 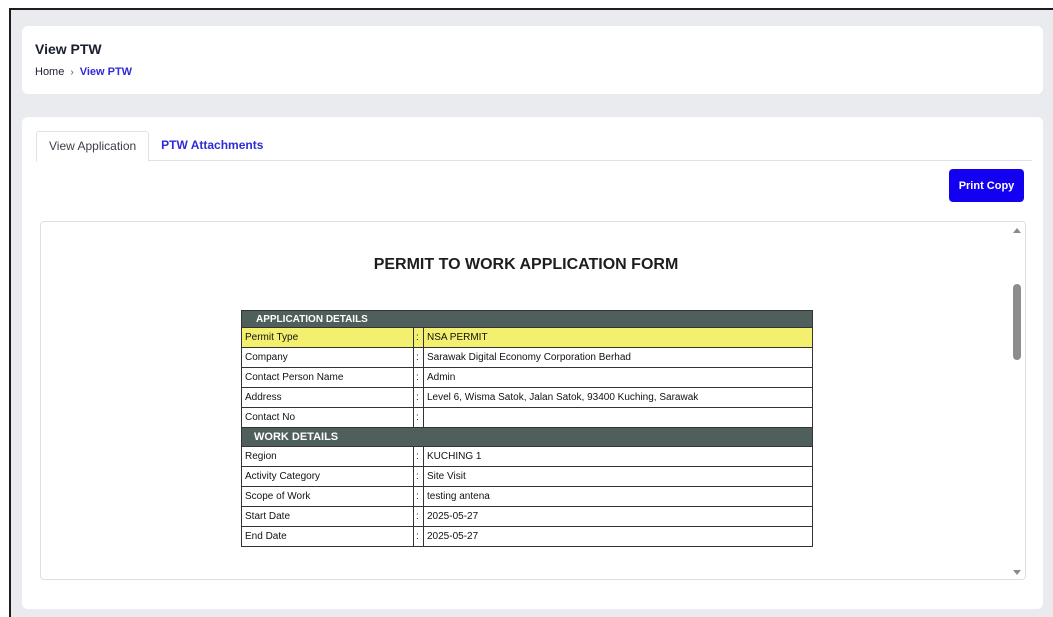 I want to click on table-row: Contact No :, so click(x=527, y=417).